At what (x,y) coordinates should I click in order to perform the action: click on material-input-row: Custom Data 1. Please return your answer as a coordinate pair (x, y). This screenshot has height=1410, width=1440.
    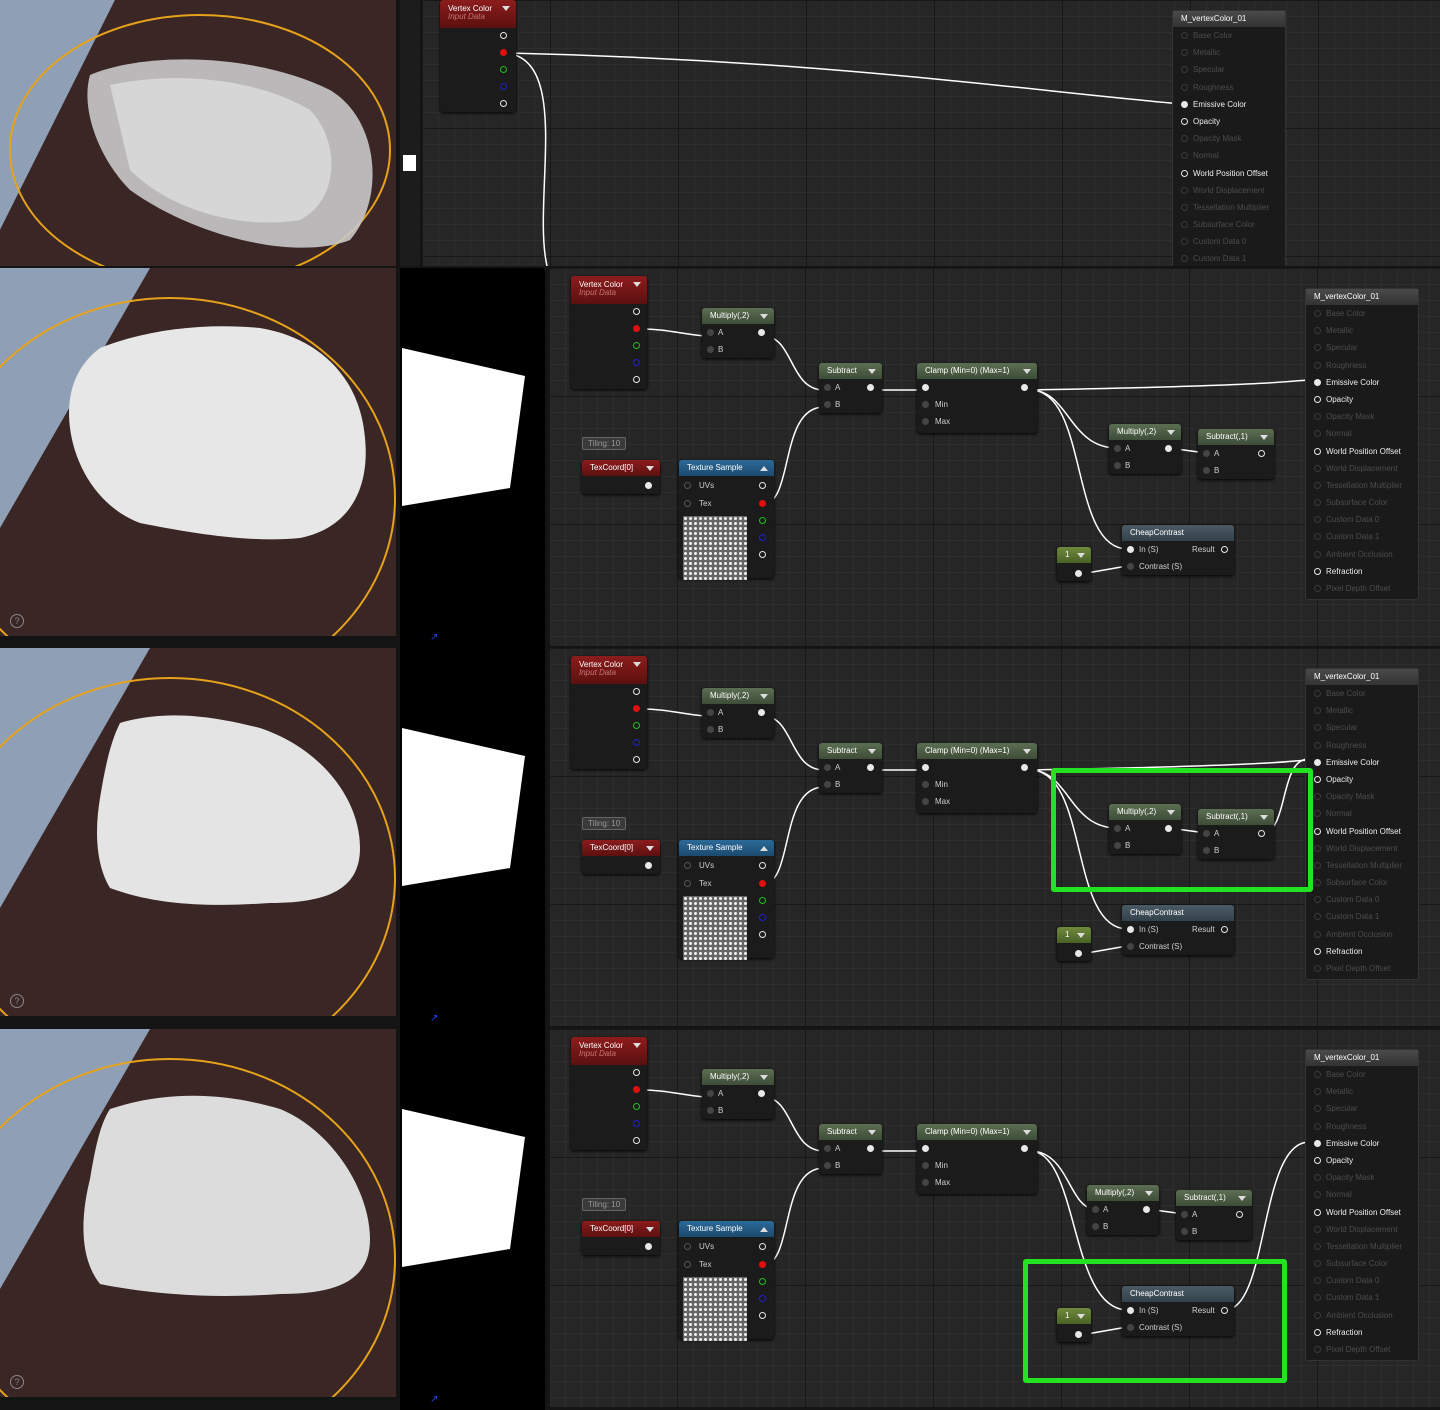
    Looking at the image, I should click on (1362, 536).